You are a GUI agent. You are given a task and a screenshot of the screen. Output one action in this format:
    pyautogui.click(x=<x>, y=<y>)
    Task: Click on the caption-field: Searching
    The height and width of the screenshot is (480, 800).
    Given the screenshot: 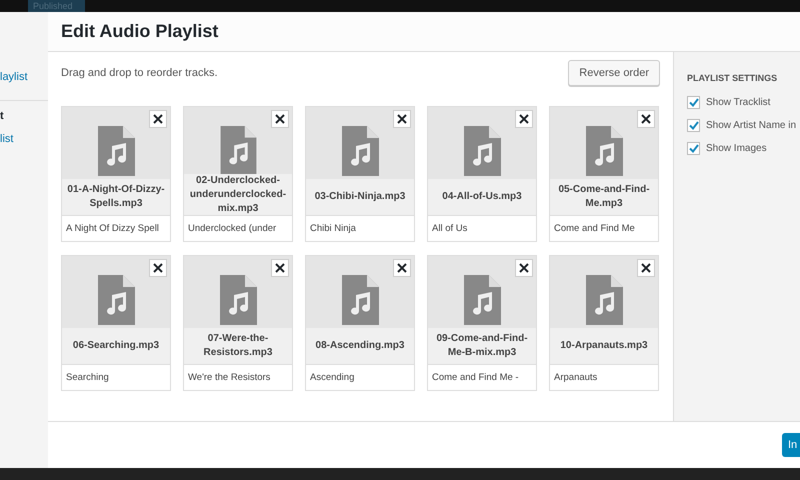 What is the action you would take?
    pyautogui.click(x=116, y=378)
    